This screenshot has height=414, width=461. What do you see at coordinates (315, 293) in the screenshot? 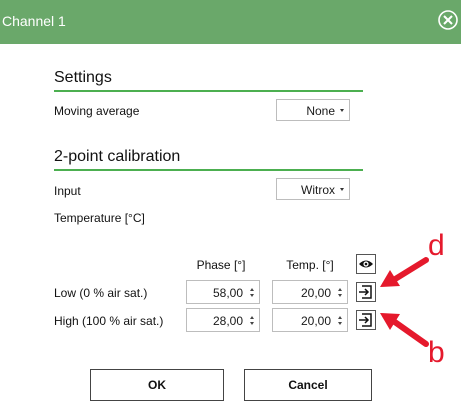
I see `low-temp-value: 20,00` at bounding box center [315, 293].